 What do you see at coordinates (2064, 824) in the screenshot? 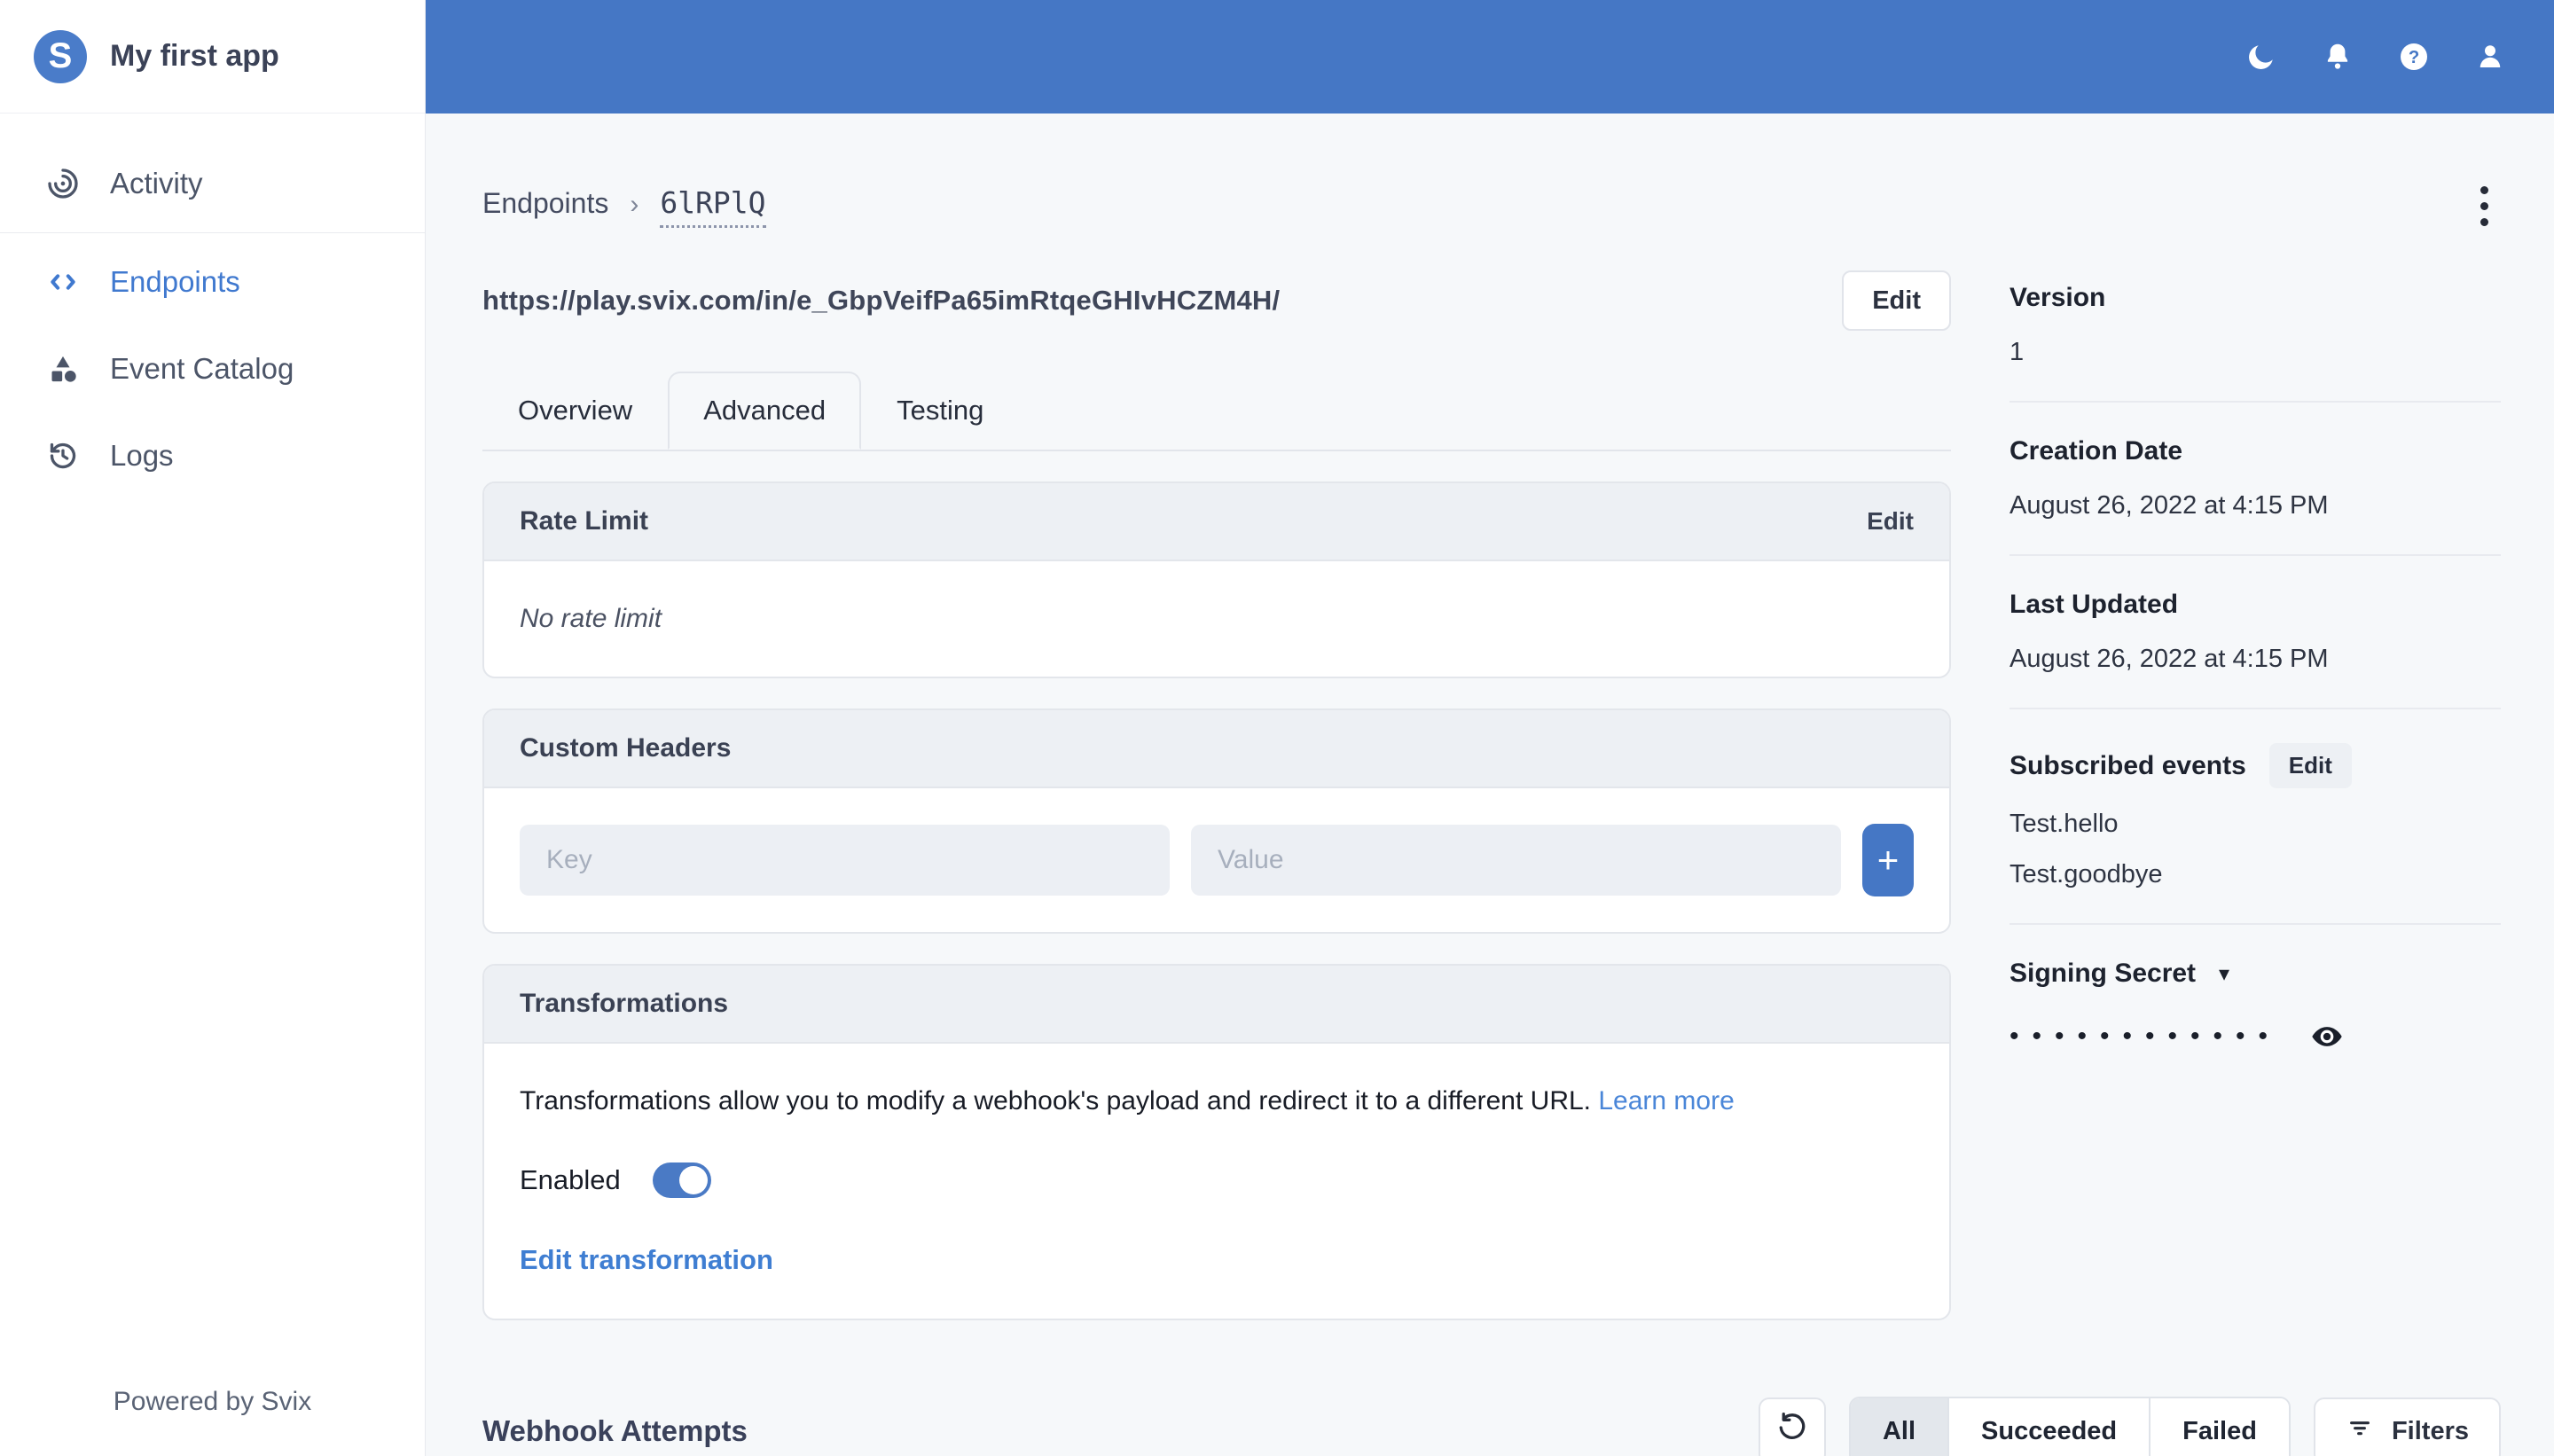
I see `subscribed-event: Test.hello` at bounding box center [2064, 824].